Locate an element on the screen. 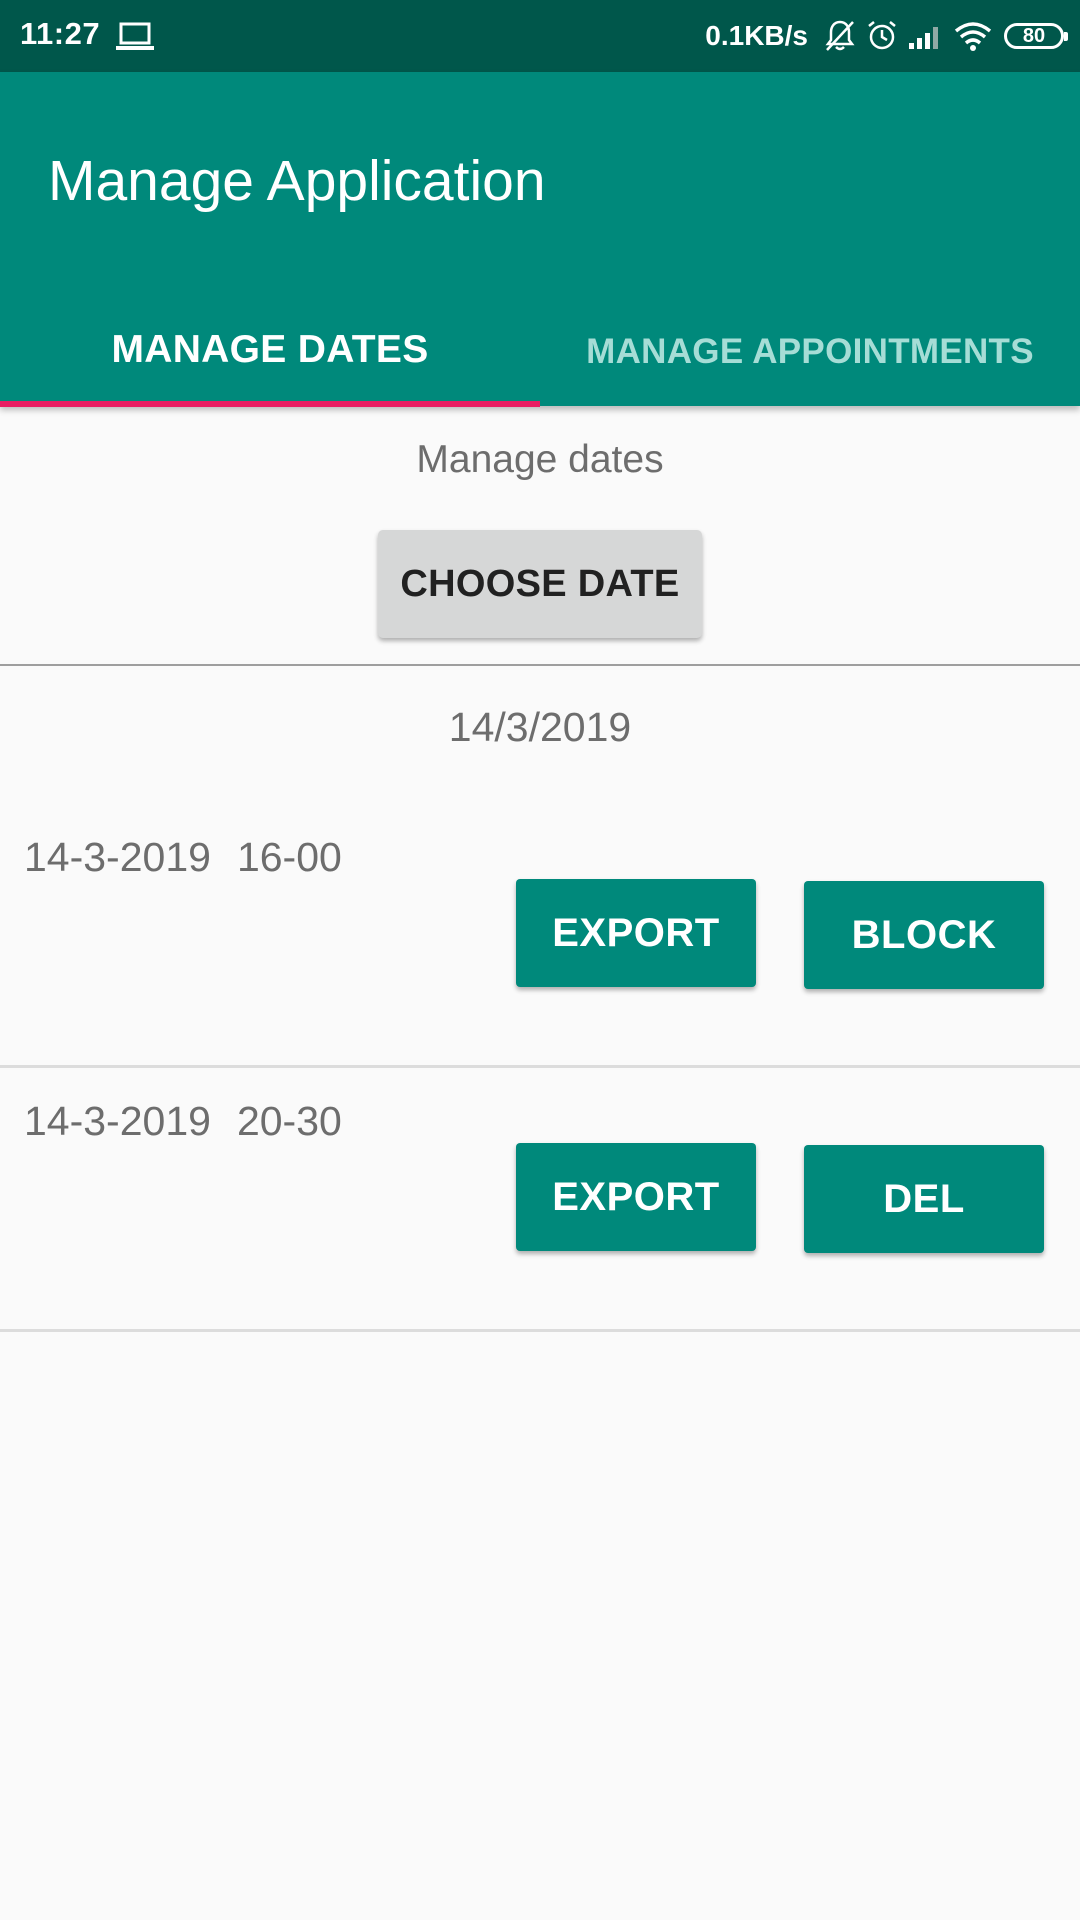  alarm-icon is located at coordinates (882, 35).